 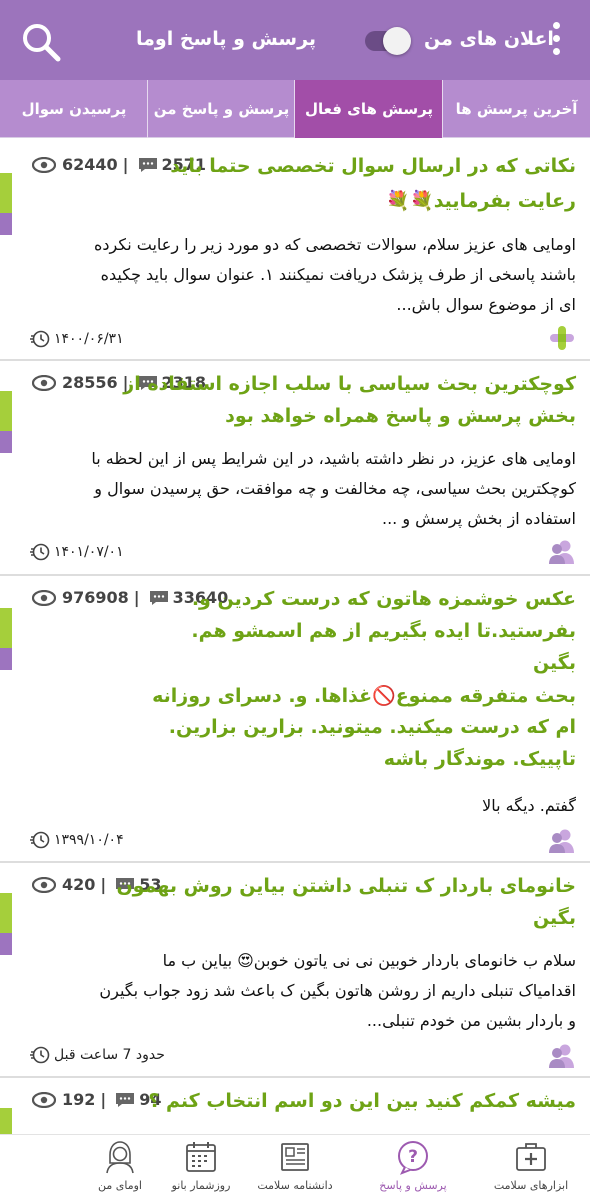 What do you see at coordinates (120, 1185) in the screenshot?
I see `nav-label: اومای من` at bounding box center [120, 1185].